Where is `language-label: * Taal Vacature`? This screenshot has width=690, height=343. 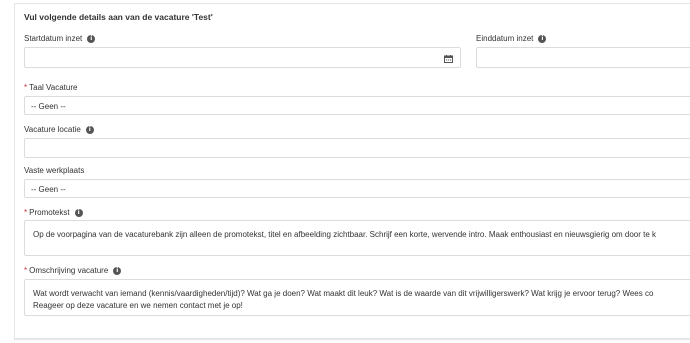
language-label: * Taal Vacature is located at coordinates (50, 87).